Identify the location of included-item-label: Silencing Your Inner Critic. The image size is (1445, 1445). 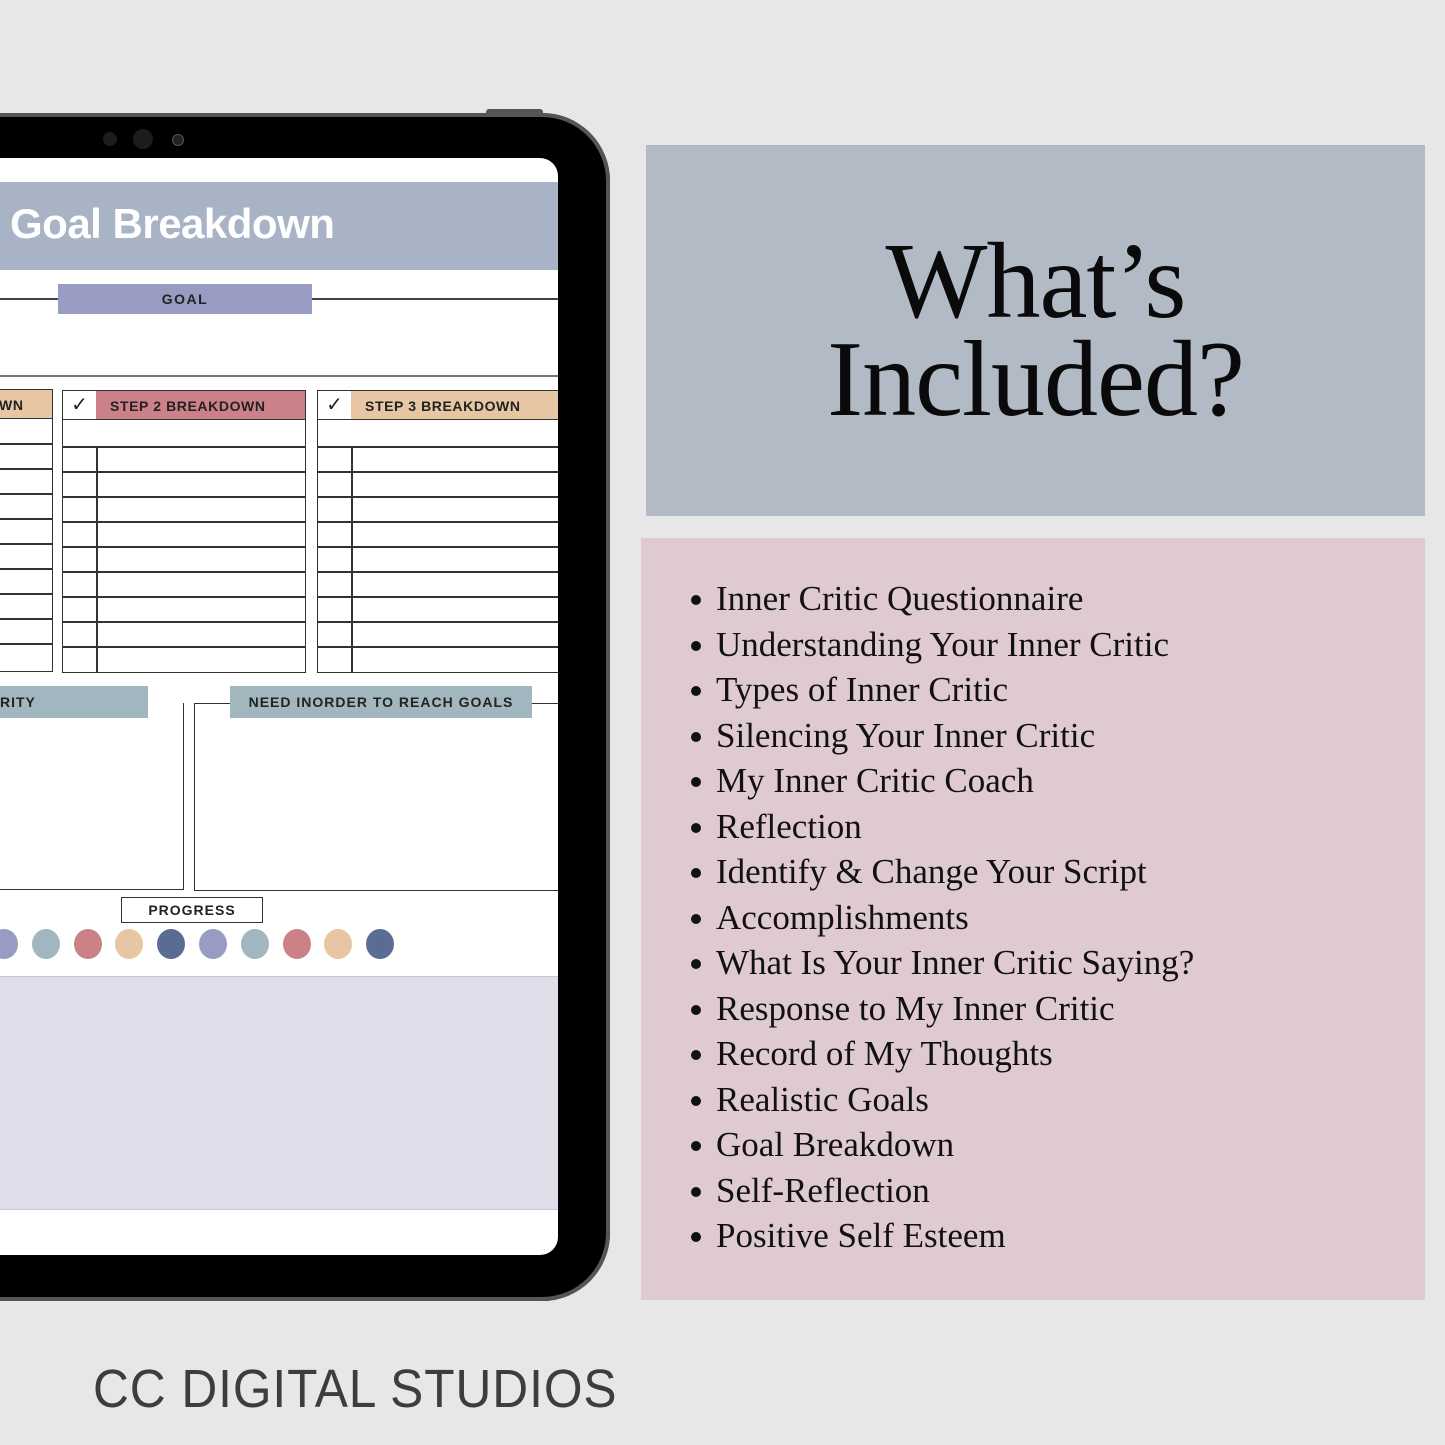
(906, 735).